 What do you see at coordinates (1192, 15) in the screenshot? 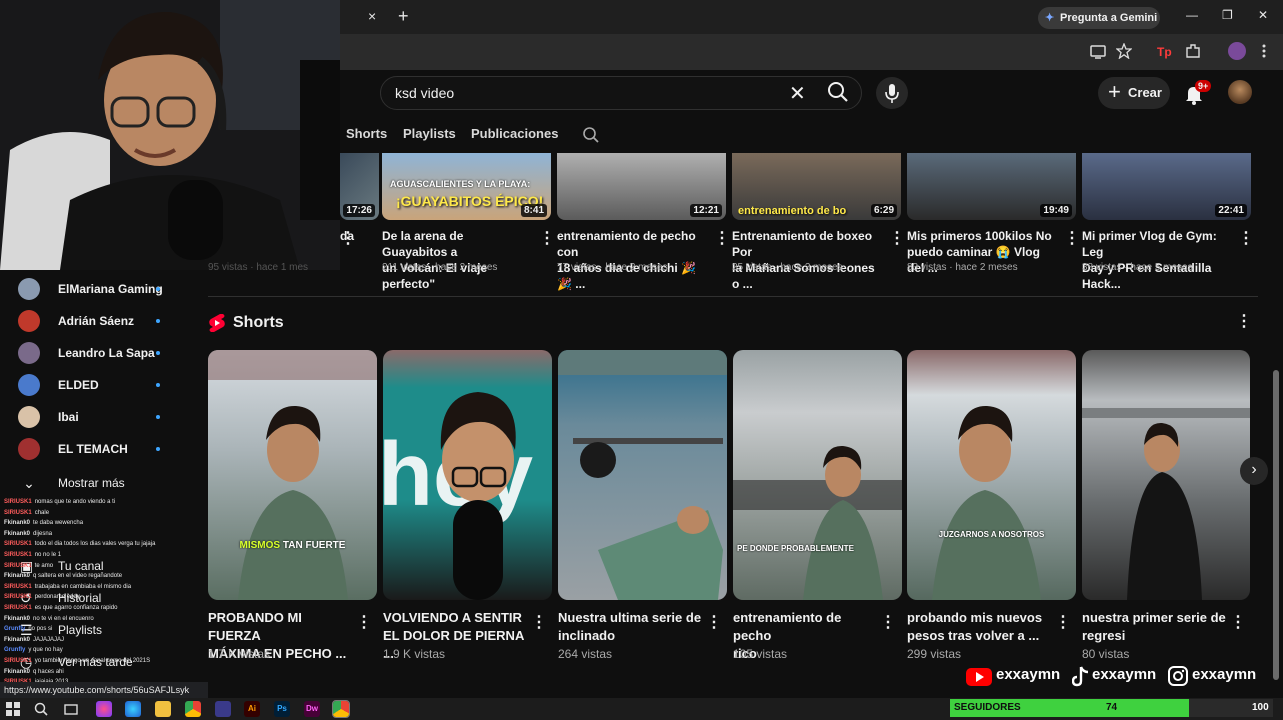
I see `minimize-button: —` at bounding box center [1192, 15].